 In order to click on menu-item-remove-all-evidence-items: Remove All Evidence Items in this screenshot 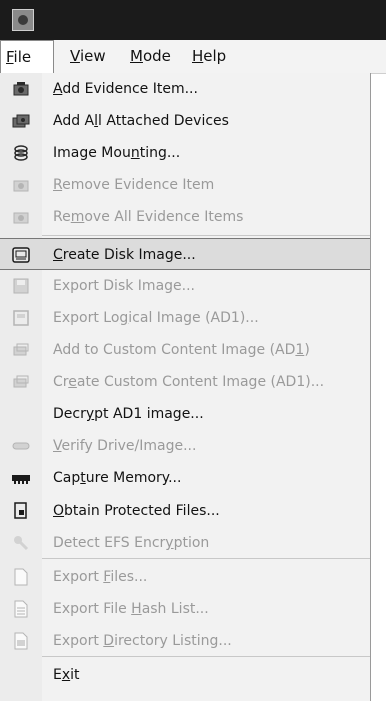, I will do `click(185, 217)`.